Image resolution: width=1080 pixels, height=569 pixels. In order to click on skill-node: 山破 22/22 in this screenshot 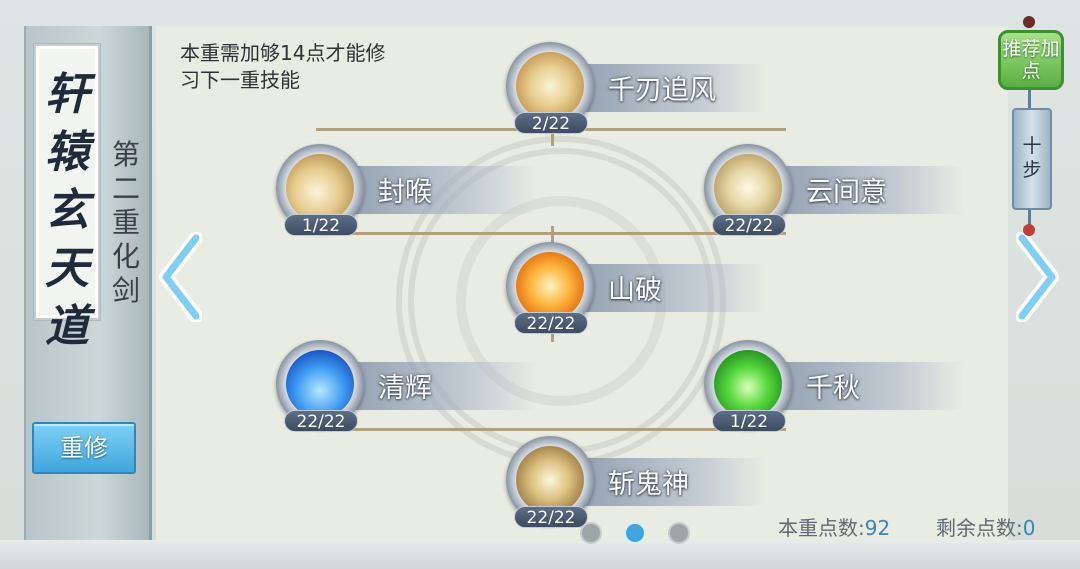, I will do `click(636, 288)`.